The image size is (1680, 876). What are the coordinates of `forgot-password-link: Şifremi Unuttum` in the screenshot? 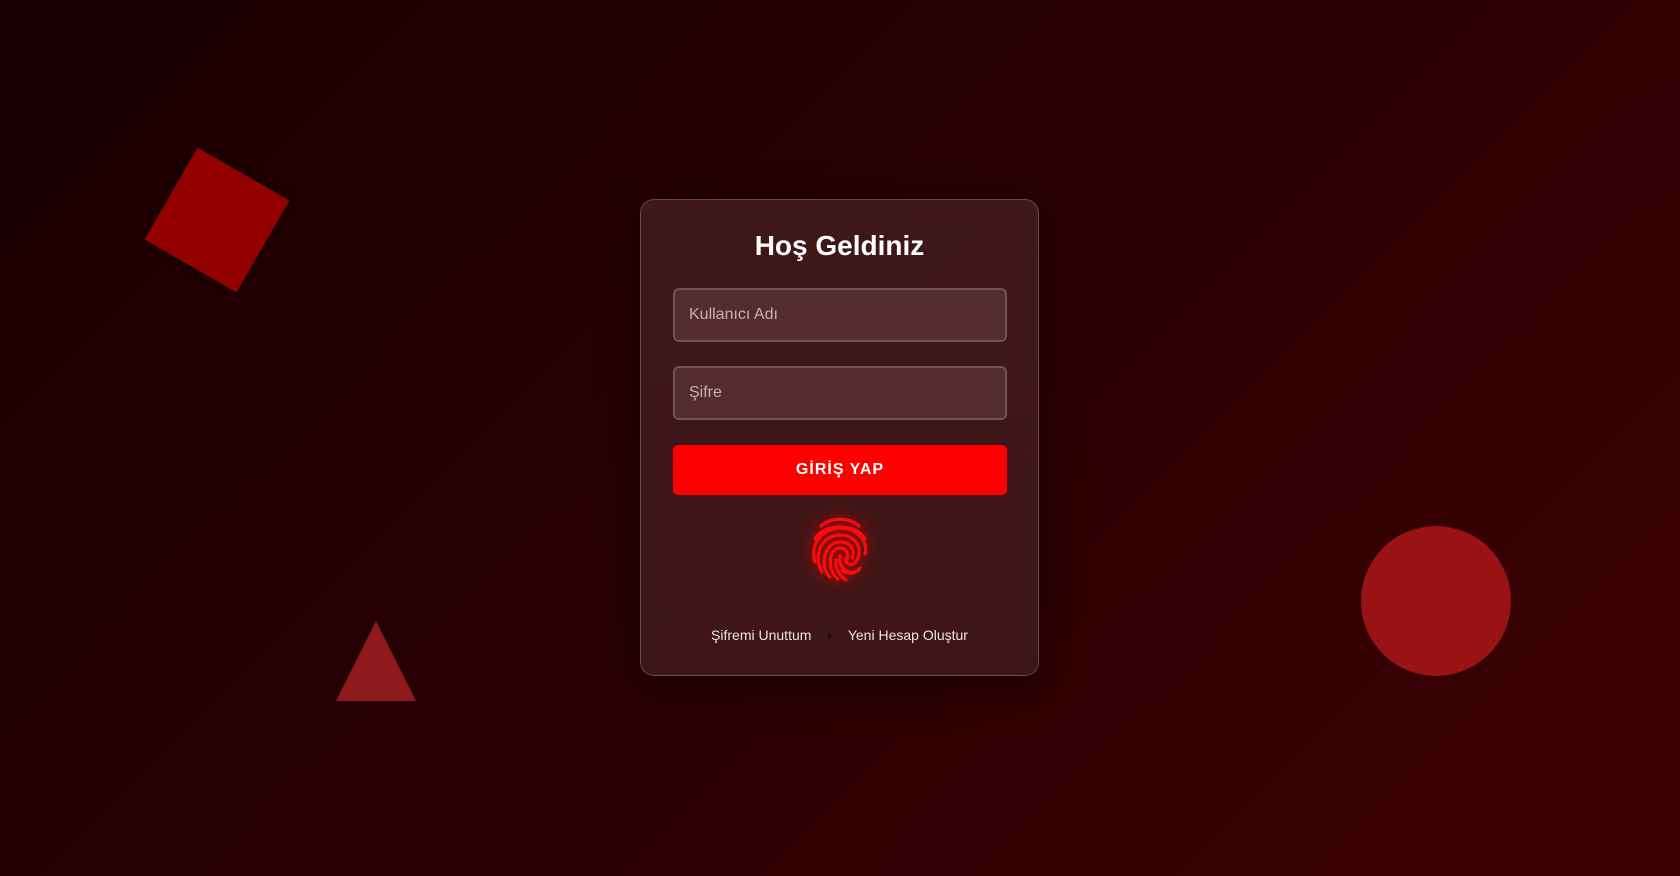 It's located at (761, 635).